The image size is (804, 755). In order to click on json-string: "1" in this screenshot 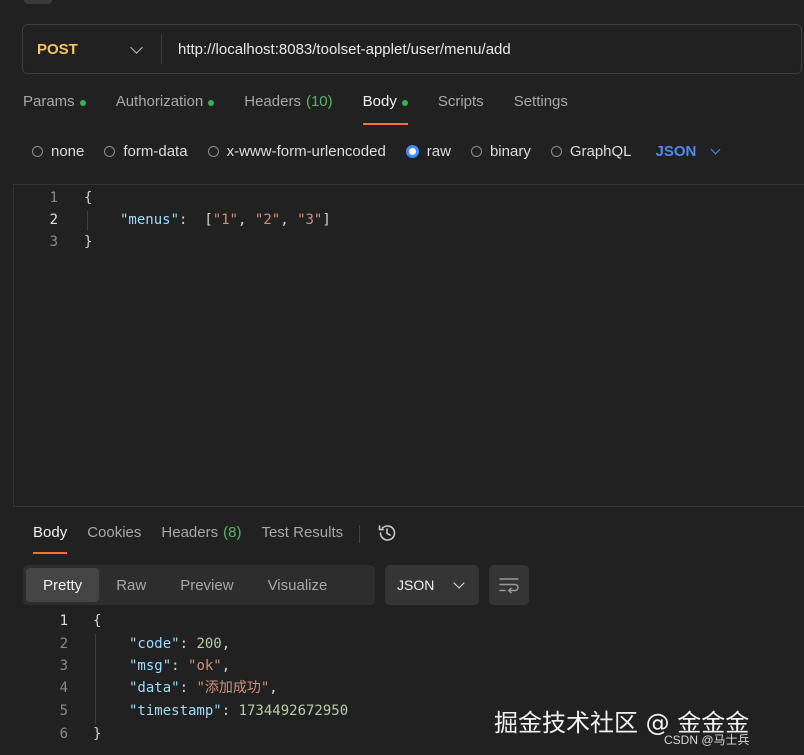, I will do `click(225, 220)`.